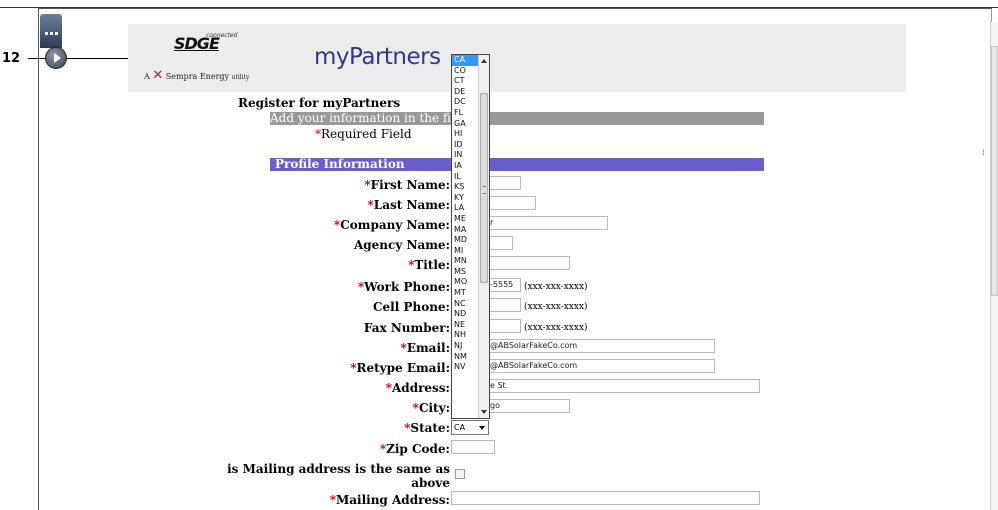 This screenshot has width=998, height=510. Describe the element at coordinates (583, 366) in the screenshot. I see `retype-email-input: @ABSolarFakeCo.com` at that location.